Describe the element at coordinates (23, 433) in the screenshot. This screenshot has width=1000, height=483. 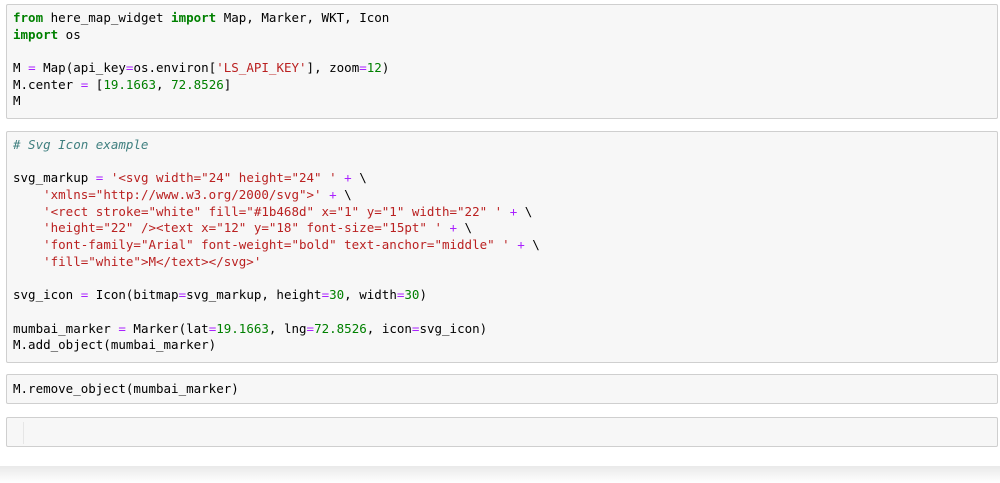
I see `text-cursor` at that location.